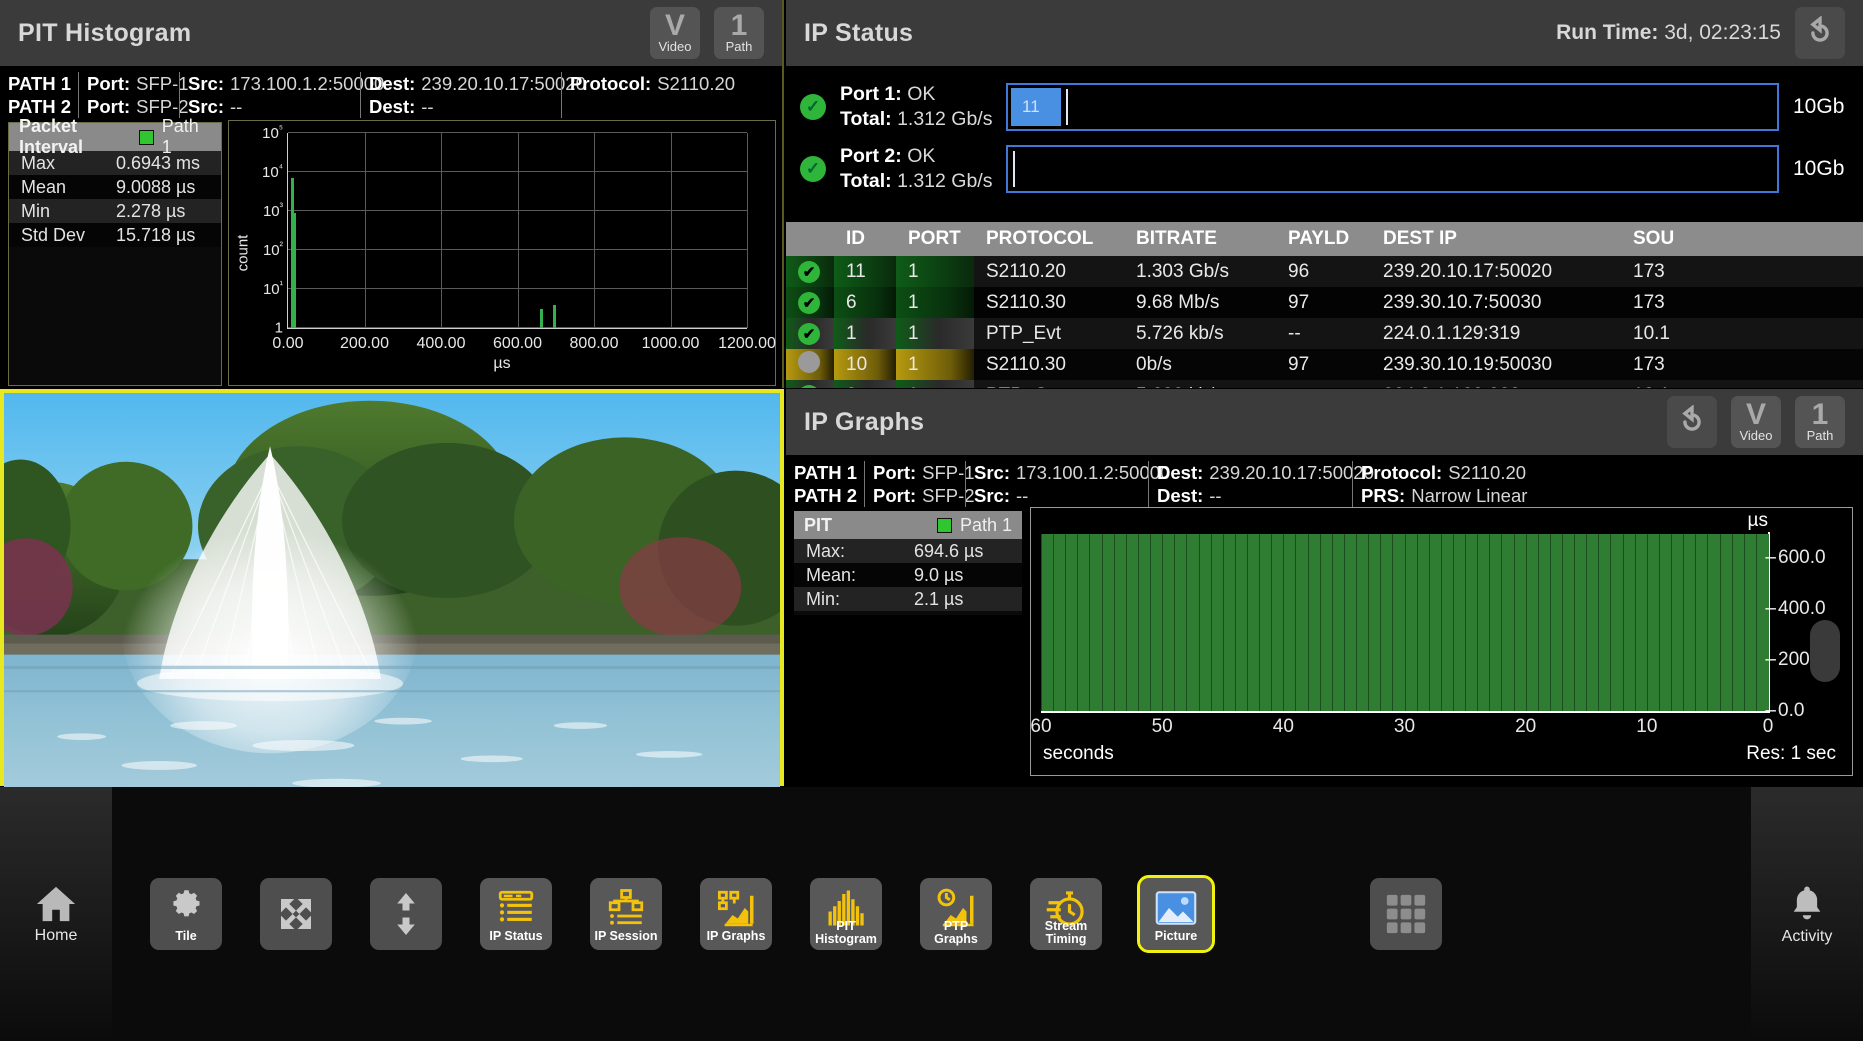 The image size is (1863, 1041). What do you see at coordinates (859, 32) in the screenshot?
I see `ip-status-title: IP Status` at bounding box center [859, 32].